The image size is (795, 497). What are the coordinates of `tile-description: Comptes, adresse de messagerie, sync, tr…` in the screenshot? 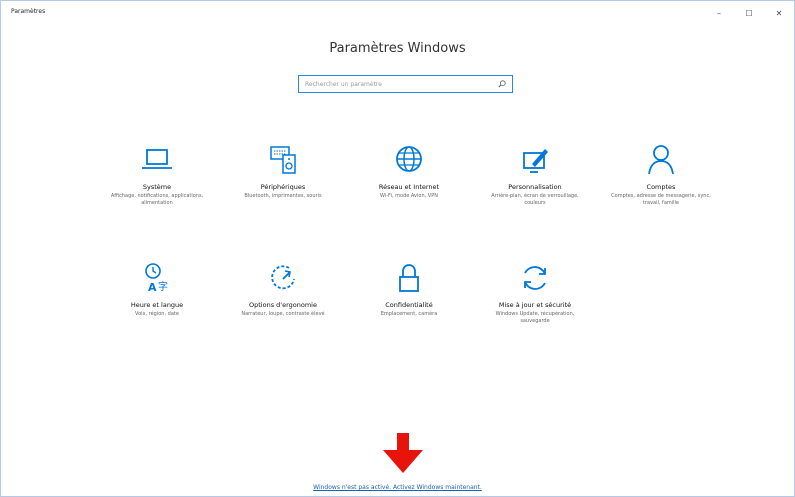 It's located at (661, 199).